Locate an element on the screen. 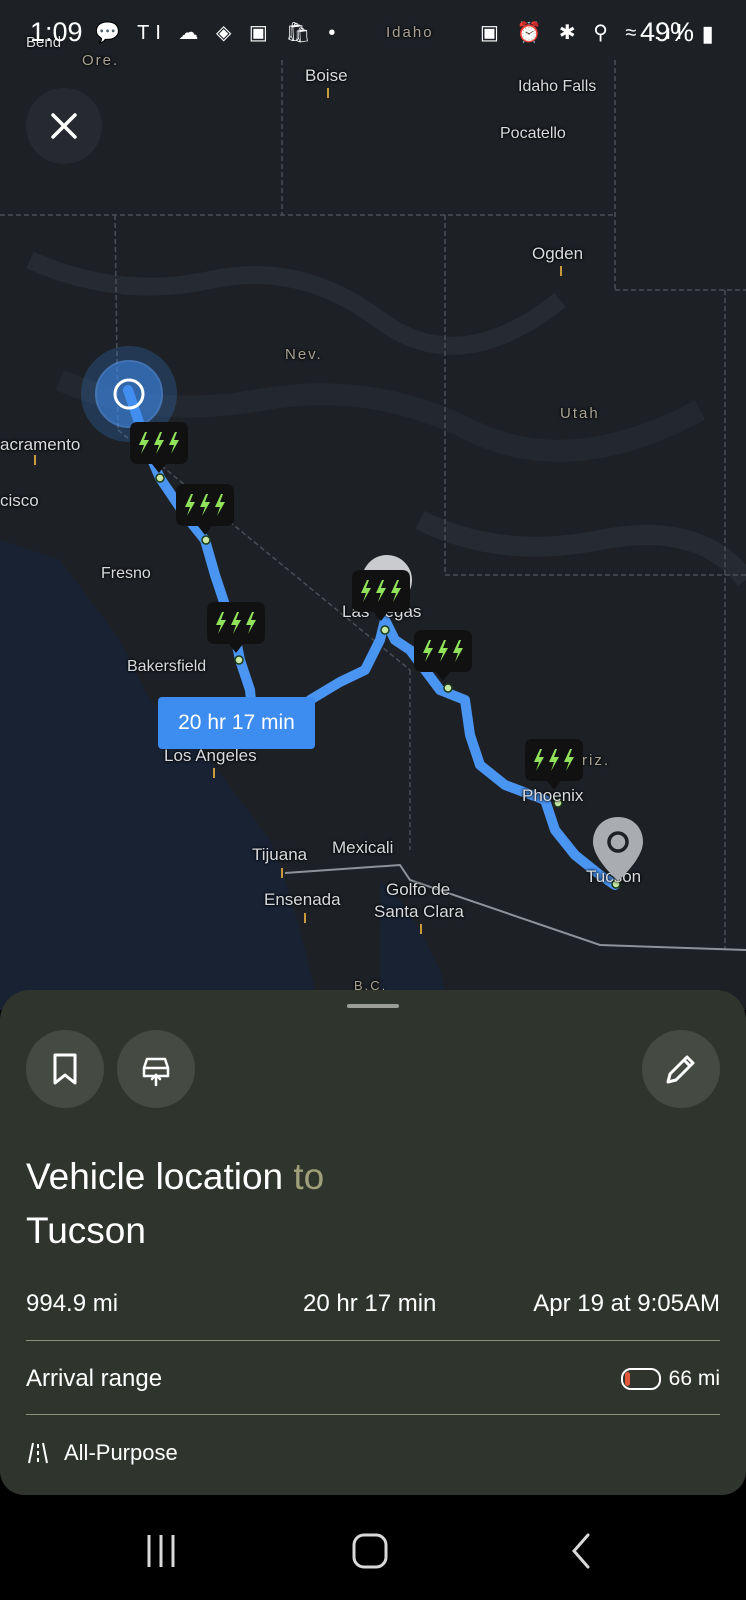 The image size is (746, 1600). send-to-vehicle-button is located at coordinates (156, 1069).